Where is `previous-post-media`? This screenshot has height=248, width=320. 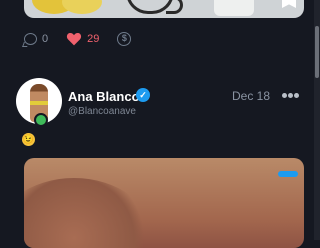
previous-post-media is located at coordinates (164, 9).